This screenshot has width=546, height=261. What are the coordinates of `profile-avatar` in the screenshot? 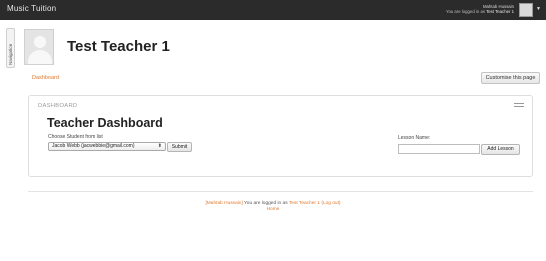 It's located at (39, 47).